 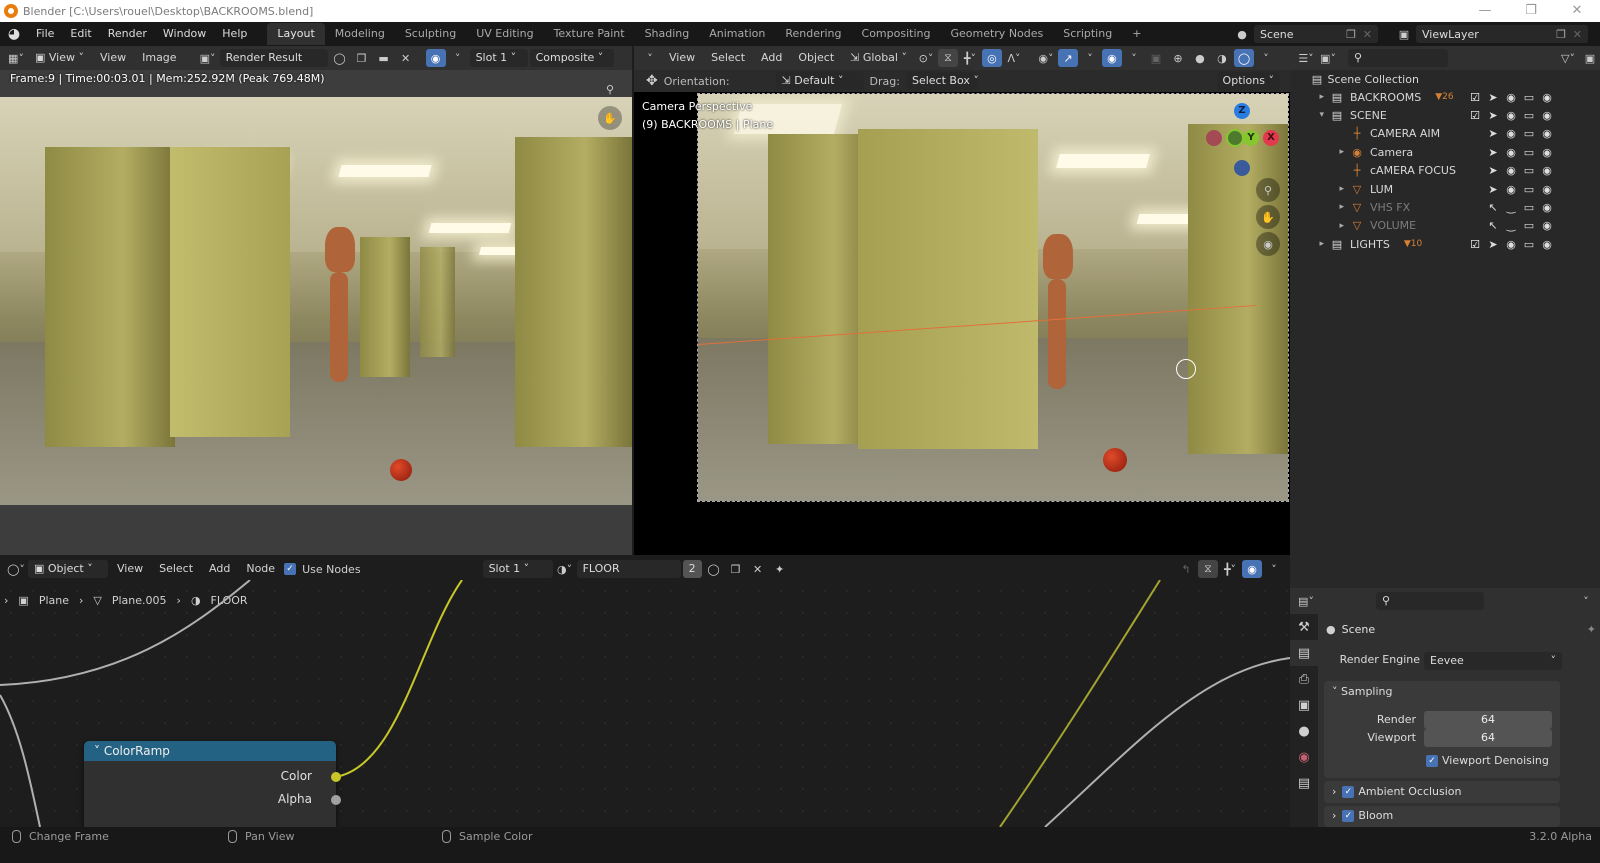 What do you see at coordinates (1271, 138) in the screenshot?
I see `gizmo-x-axis: X` at bounding box center [1271, 138].